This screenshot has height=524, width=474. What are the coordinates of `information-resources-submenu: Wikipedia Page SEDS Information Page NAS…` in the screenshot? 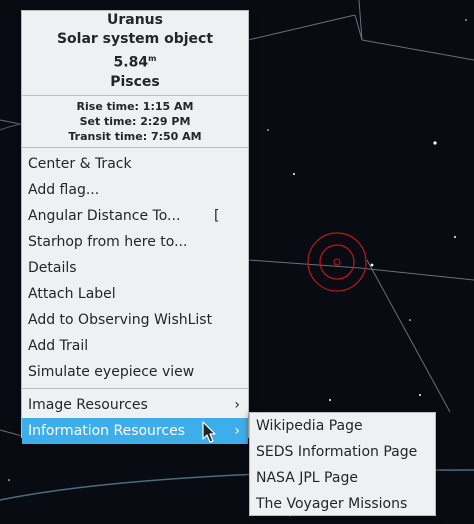 It's located at (342, 464).